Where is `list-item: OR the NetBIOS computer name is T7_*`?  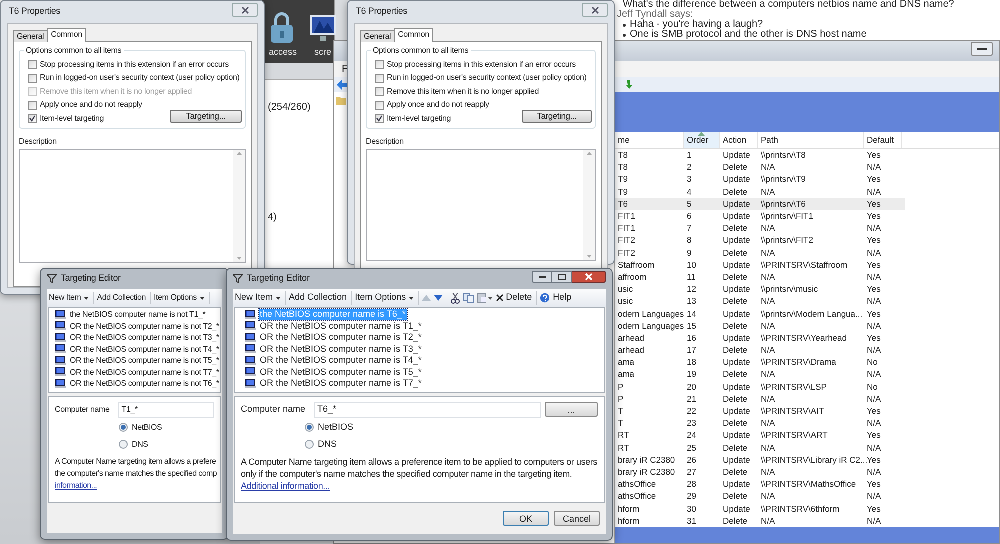
list-item: OR the NetBIOS computer name is T7_* is located at coordinates (341, 384).